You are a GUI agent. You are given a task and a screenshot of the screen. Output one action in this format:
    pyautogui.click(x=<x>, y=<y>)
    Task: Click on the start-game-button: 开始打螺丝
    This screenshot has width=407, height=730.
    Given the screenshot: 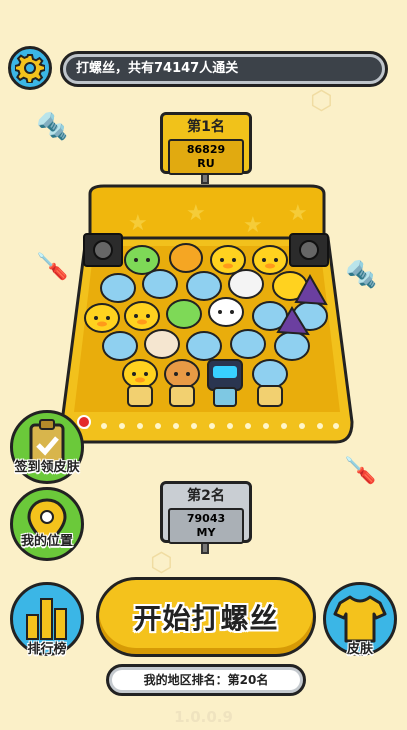 What is the action you would take?
    pyautogui.click(x=206, y=617)
    